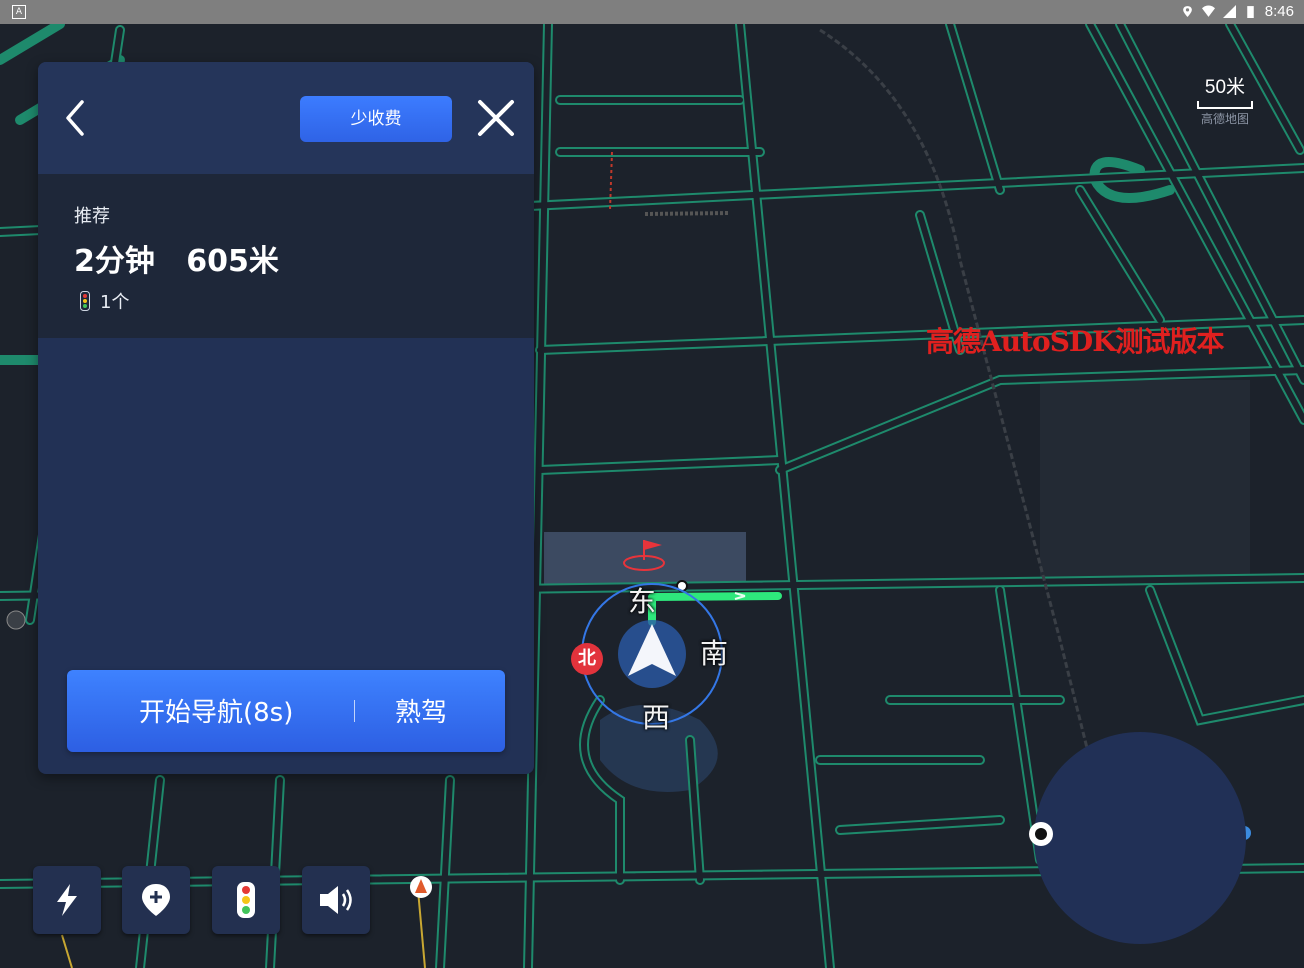 The image size is (1304, 968). What do you see at coordinates (652, 12) in the screenshot?
I see `status-bar: A 8:46` at bounding box center [652, 12].